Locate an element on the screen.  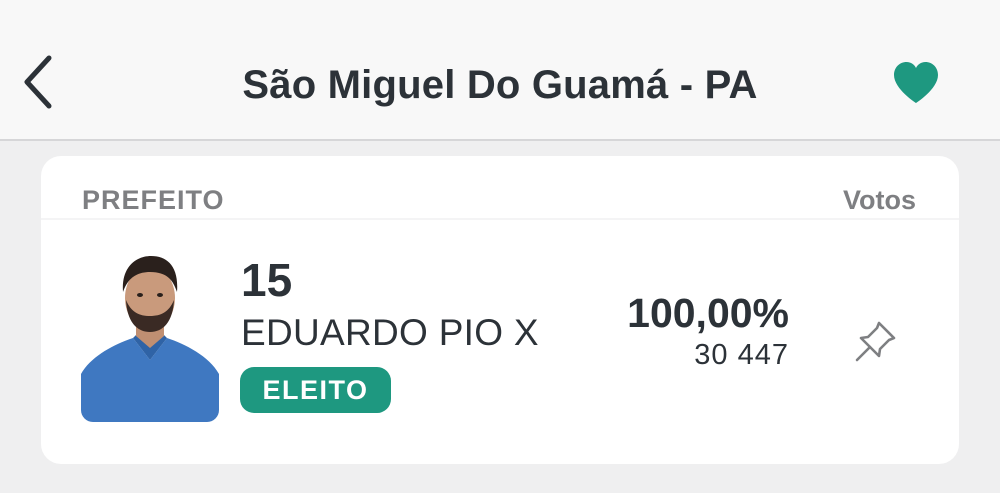
status-badge: ELEITO is located at coordinates (315, 390).